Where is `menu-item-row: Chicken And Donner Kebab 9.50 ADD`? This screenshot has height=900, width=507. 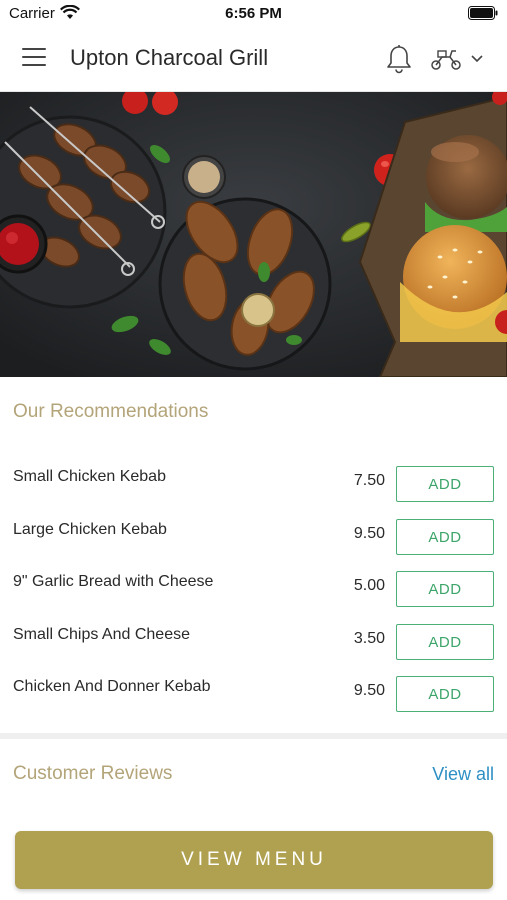 menu-item-row: Chicken And Donner Kebab 9.50 ADD is located at coordinates (253, 702).